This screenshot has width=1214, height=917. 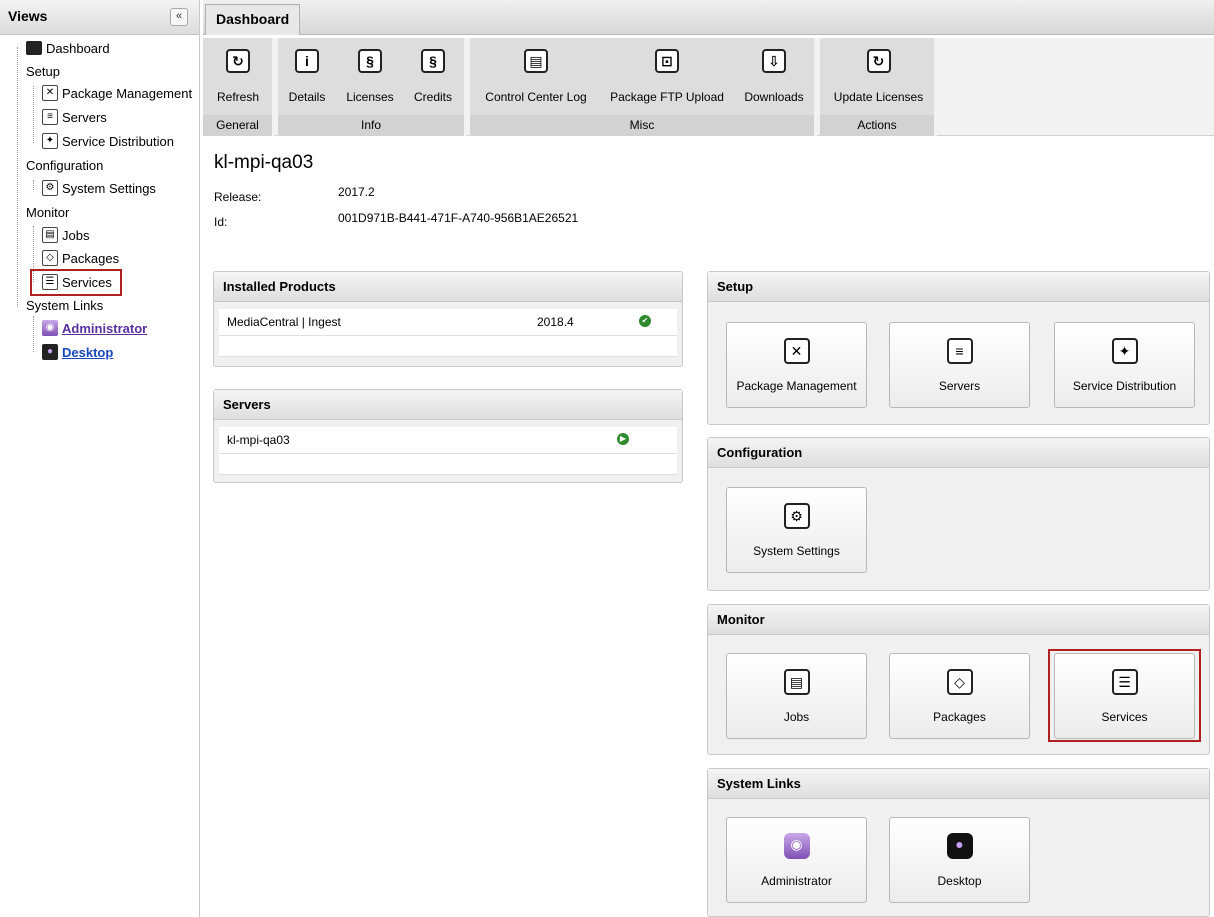 What do you see at coordinates (959, 682) in the screenshot?
I see `package-icon: ◇` at bounding box center [959, 682].